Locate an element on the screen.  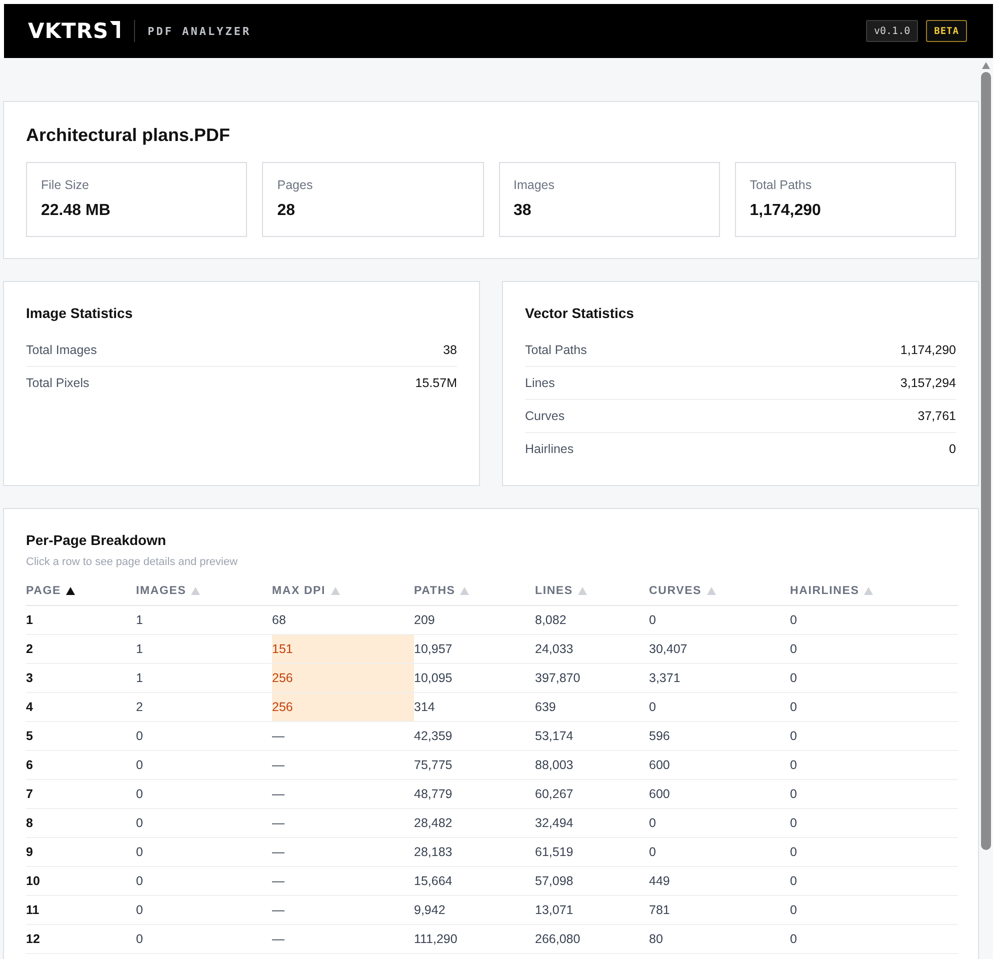
scrollbar-thumb is located at coordinates (986, 461).